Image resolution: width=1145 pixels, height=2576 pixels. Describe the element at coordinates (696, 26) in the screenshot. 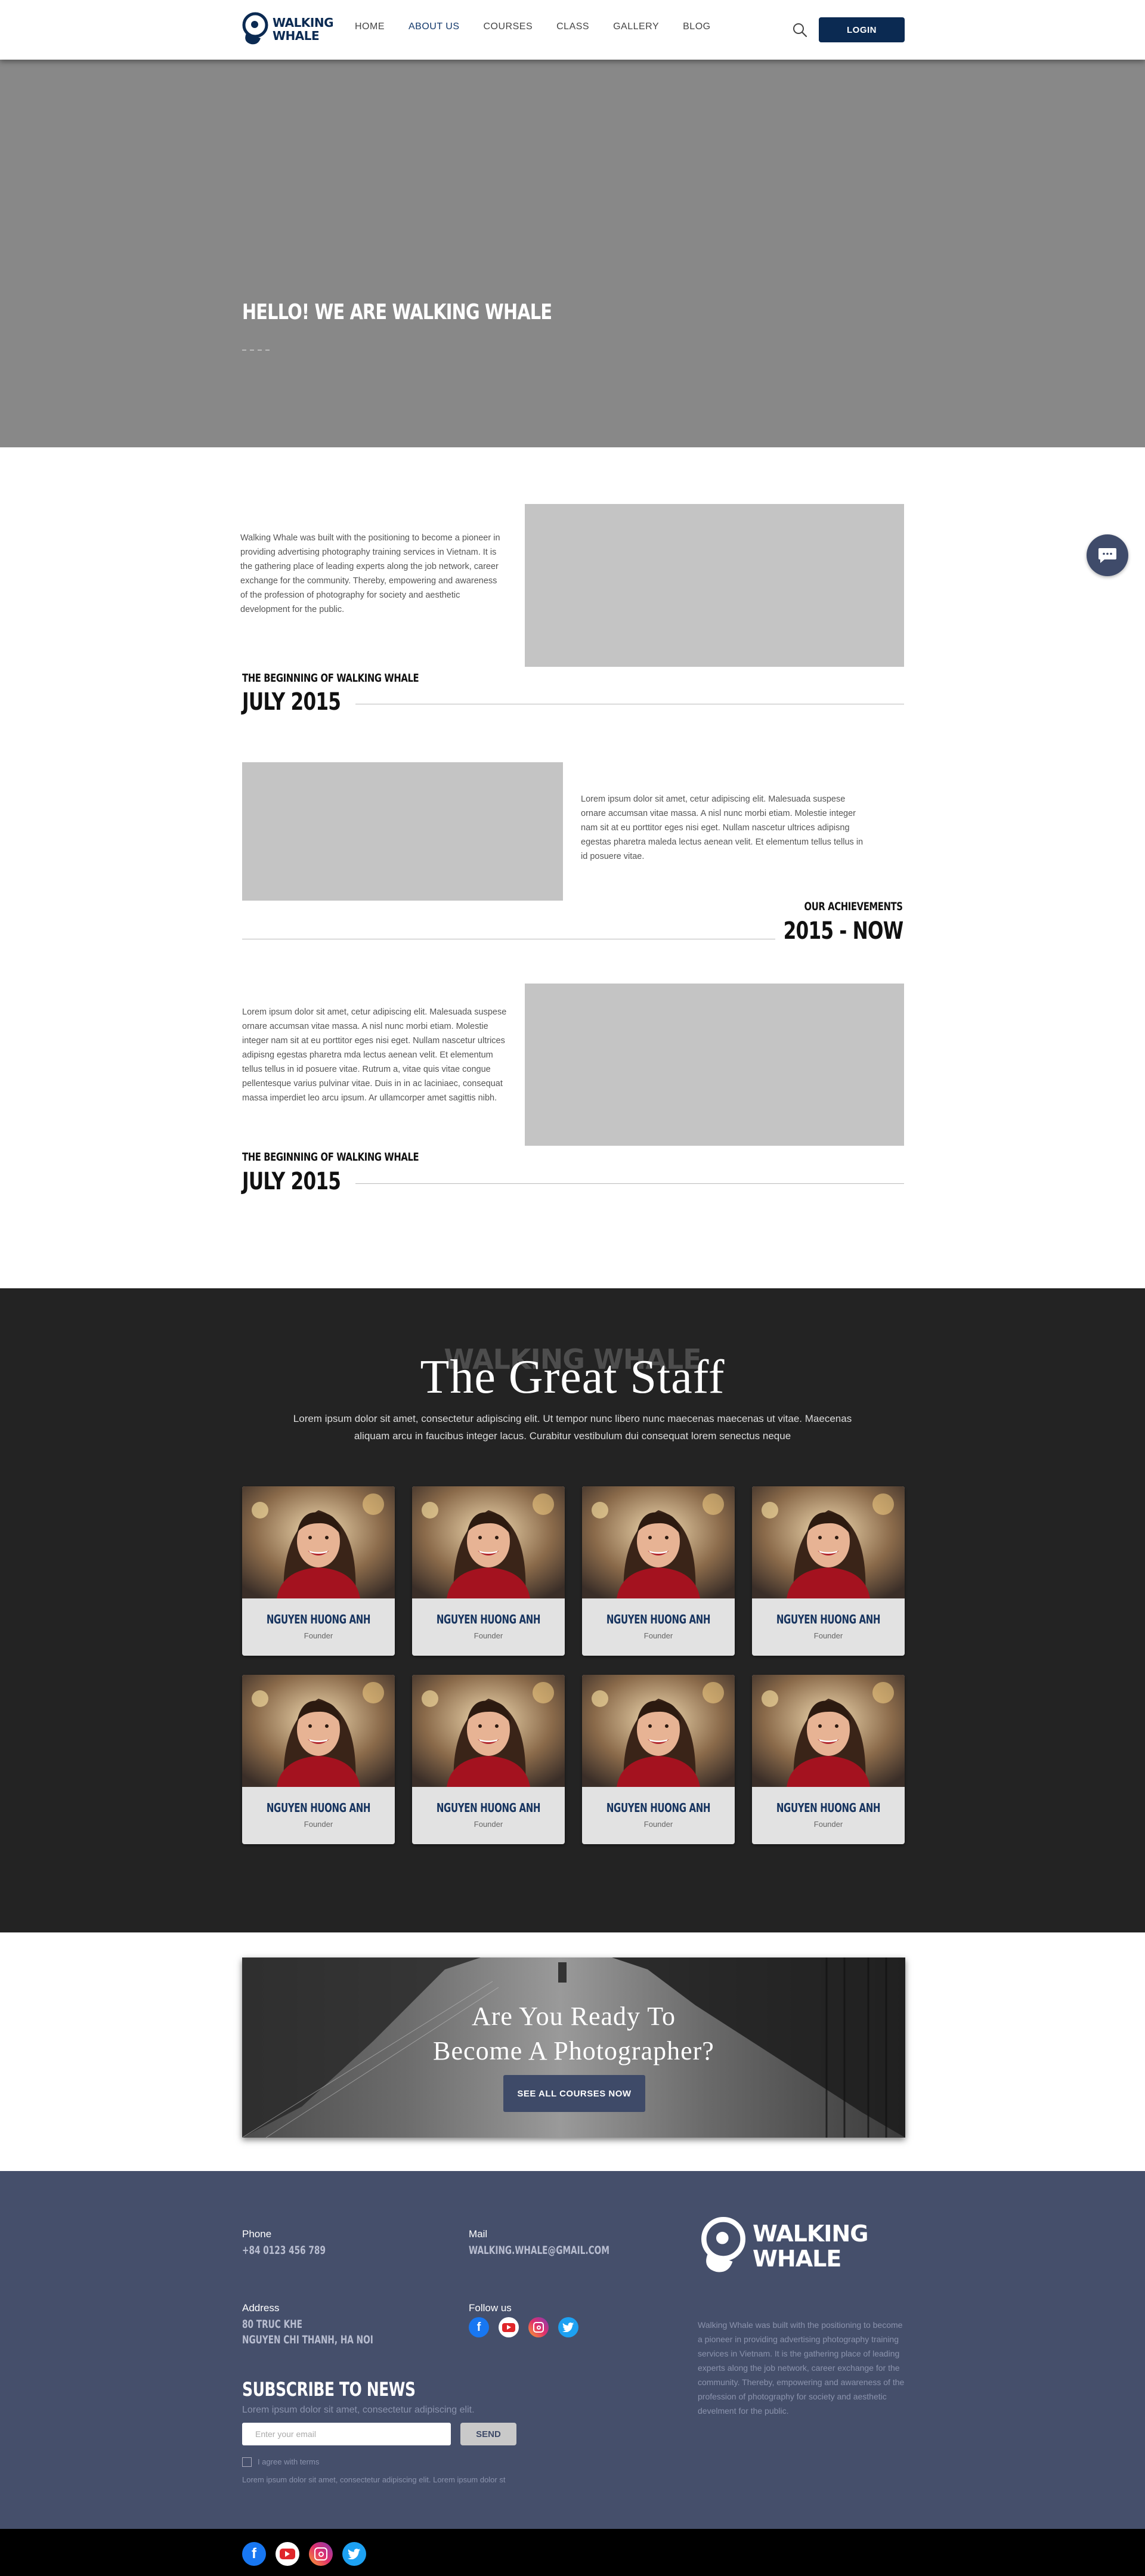

I see `nav-blog: BLOG` at that location.